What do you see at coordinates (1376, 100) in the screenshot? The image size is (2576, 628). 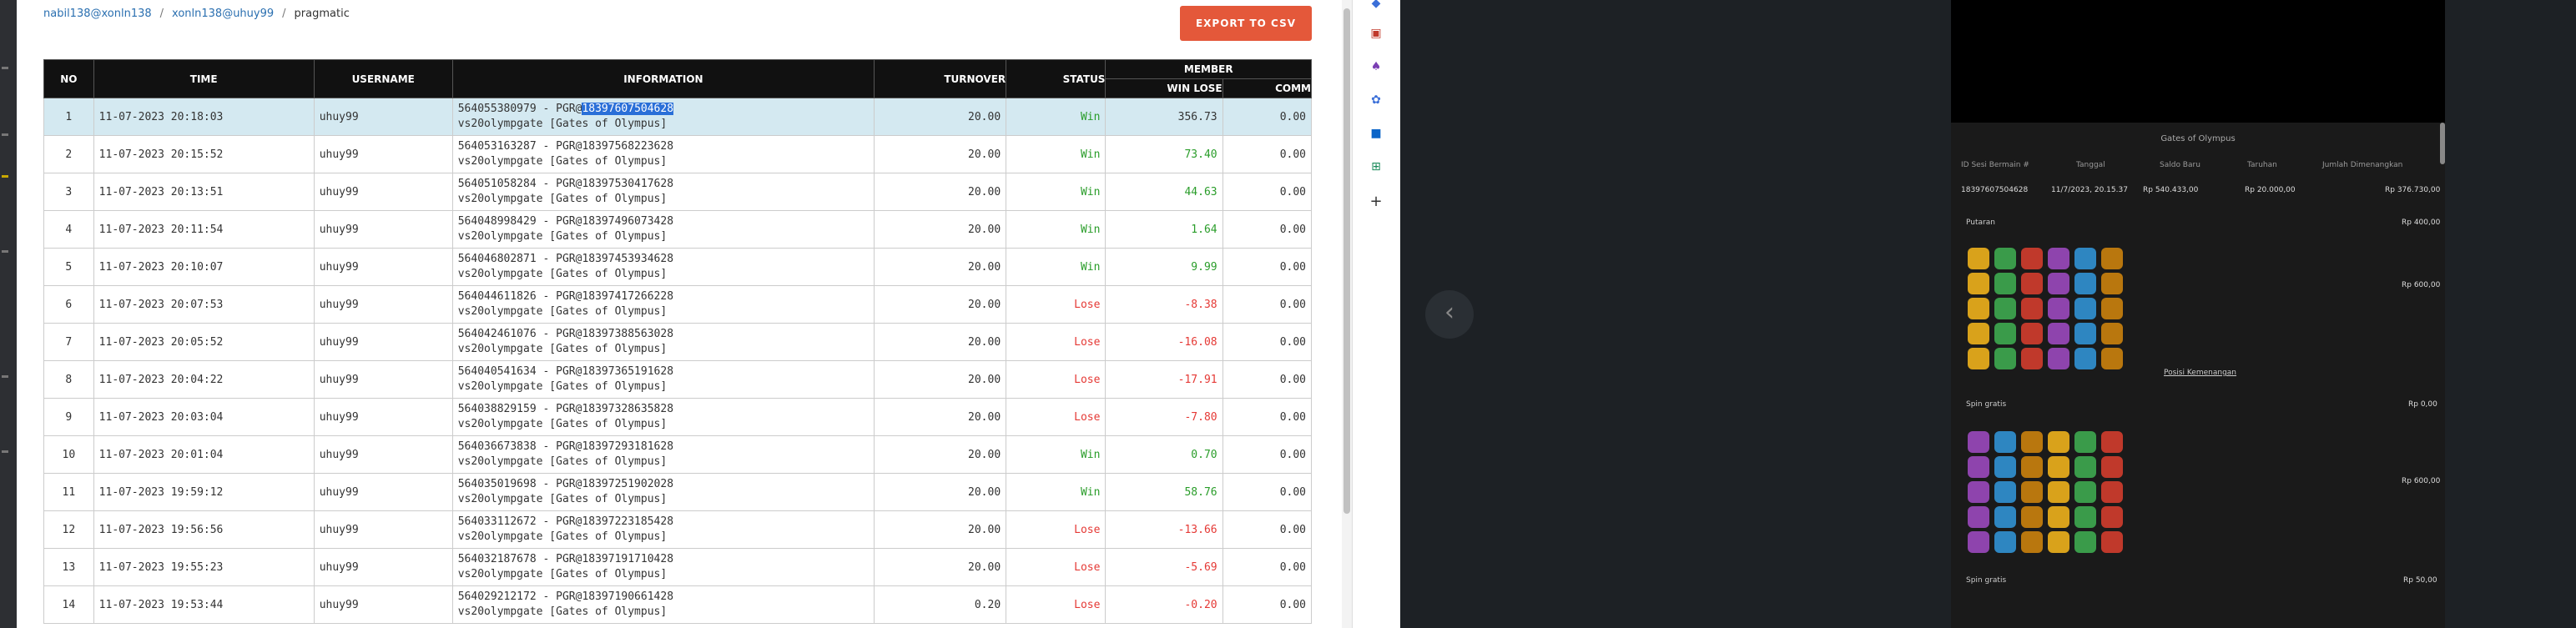 I see `puzzle-icon: ✿` at bounding box center [1376, 100].